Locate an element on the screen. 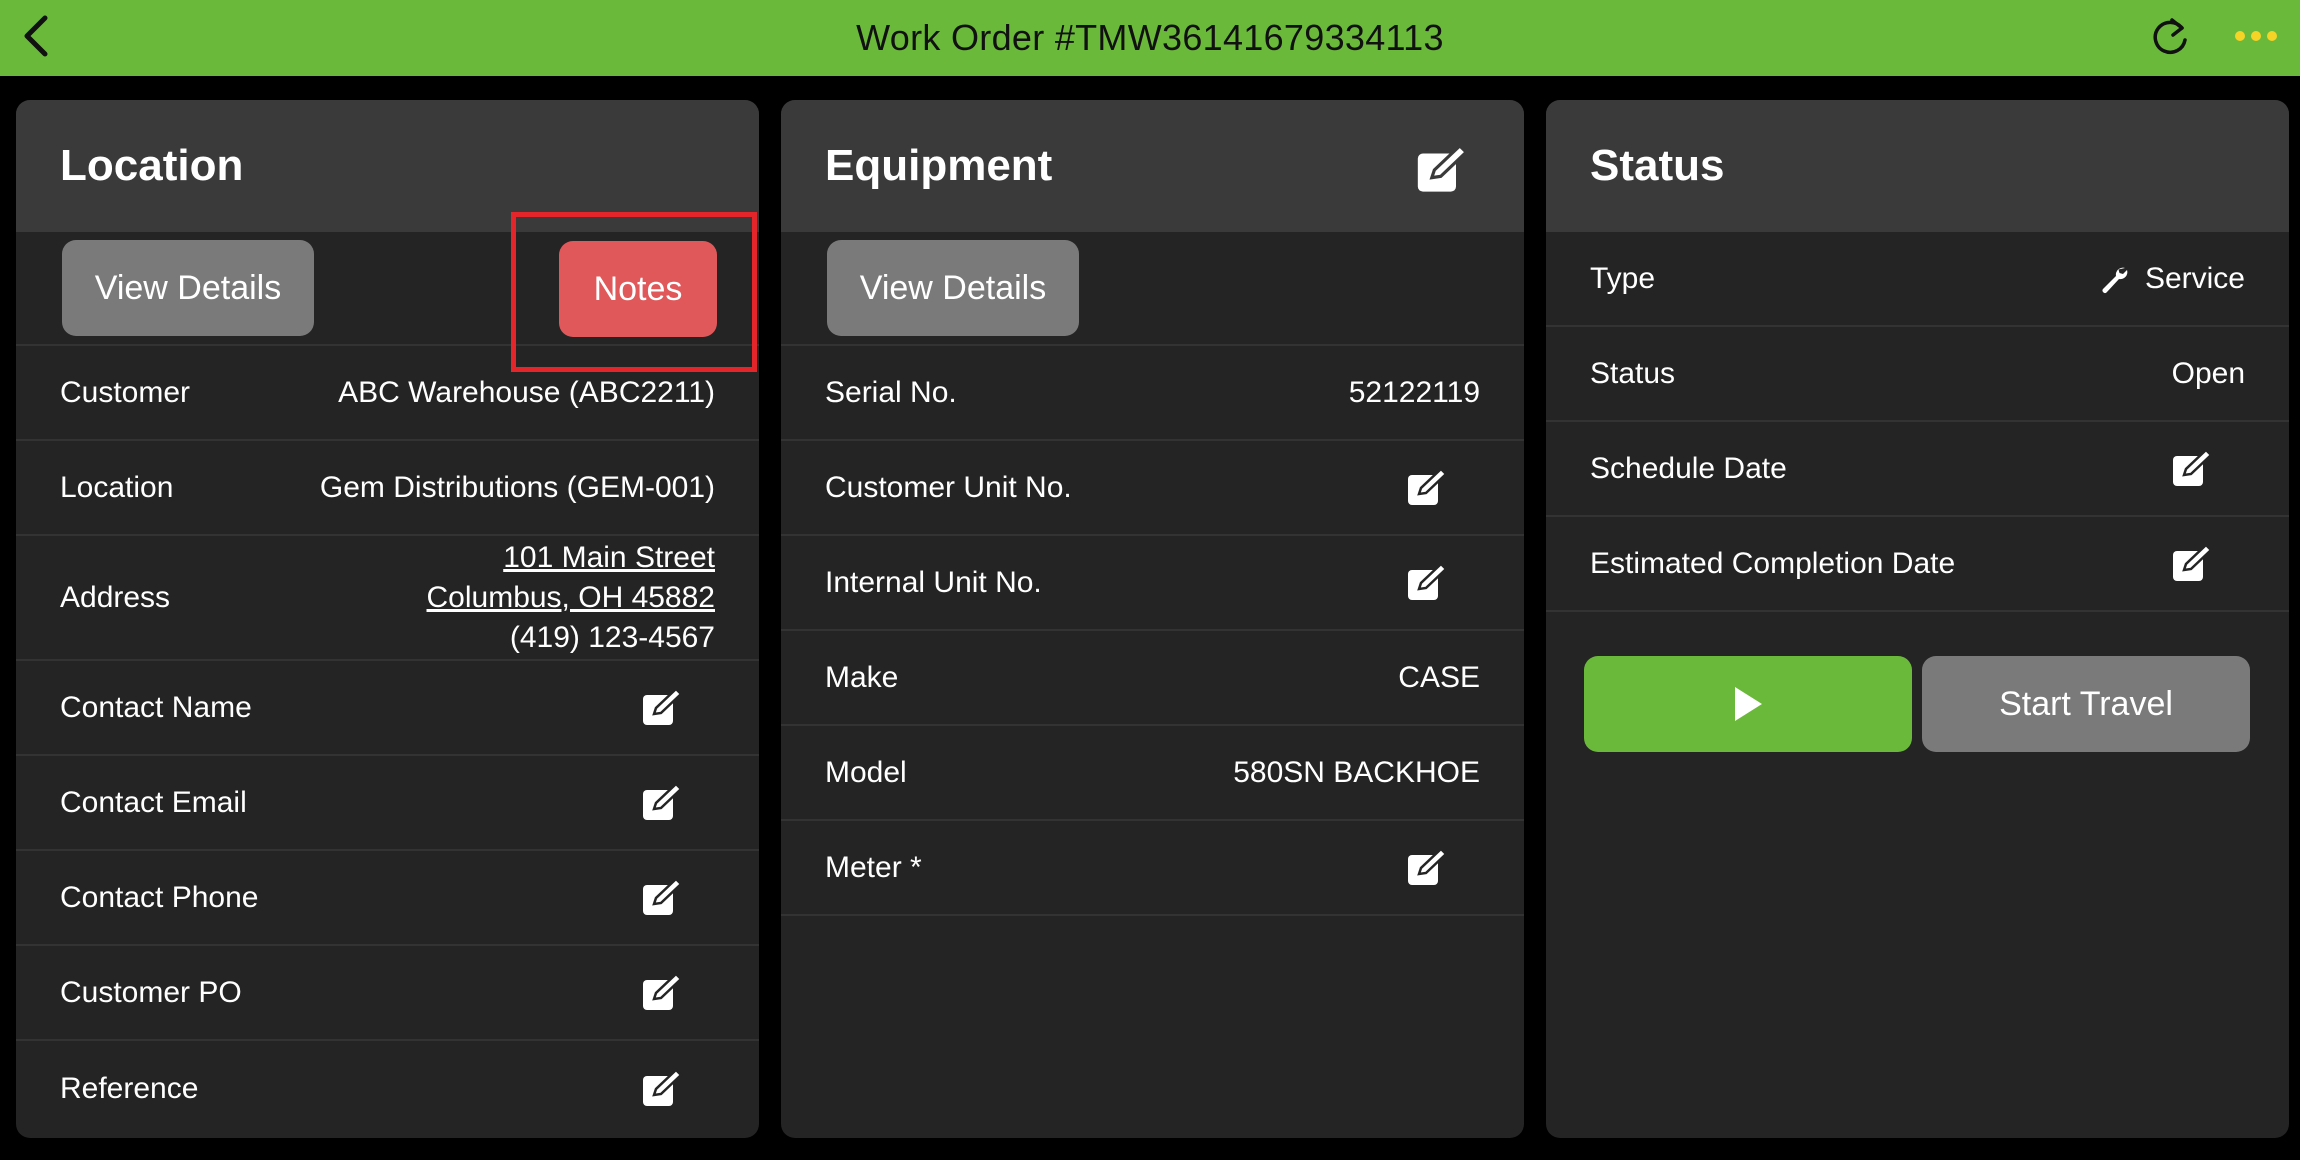  address-line2-link: Columbus, OH 45882 is located at coordinates (571, 598).